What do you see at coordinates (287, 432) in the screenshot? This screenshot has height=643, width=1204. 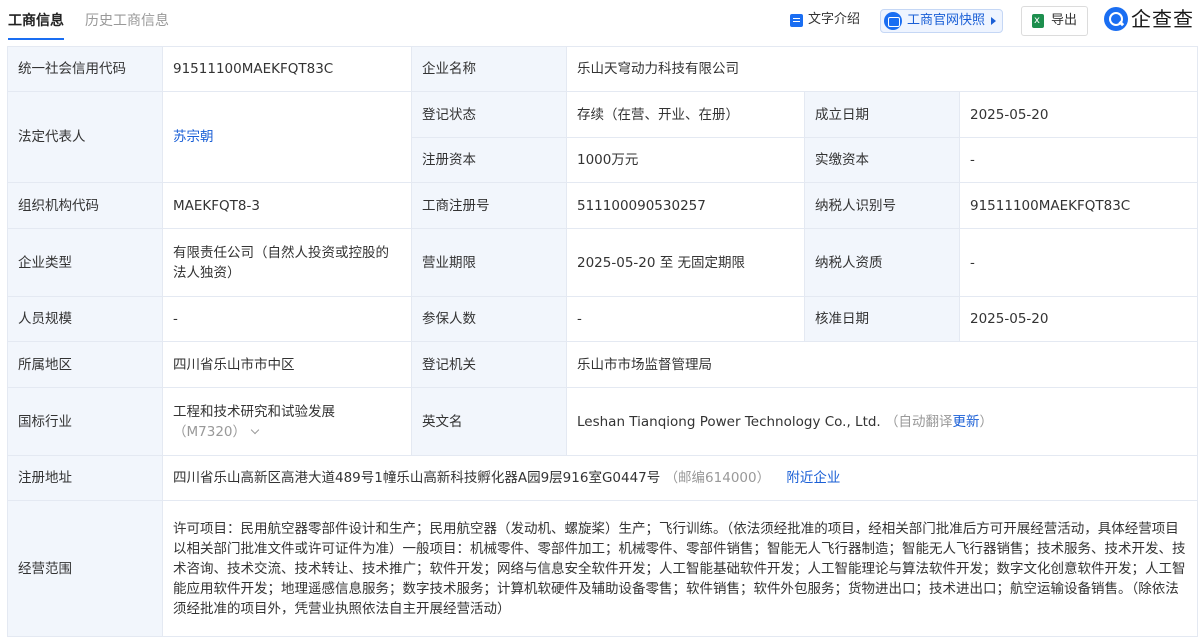 I see `industry-code-row: （M7320）` at bounding box center [287, 432].